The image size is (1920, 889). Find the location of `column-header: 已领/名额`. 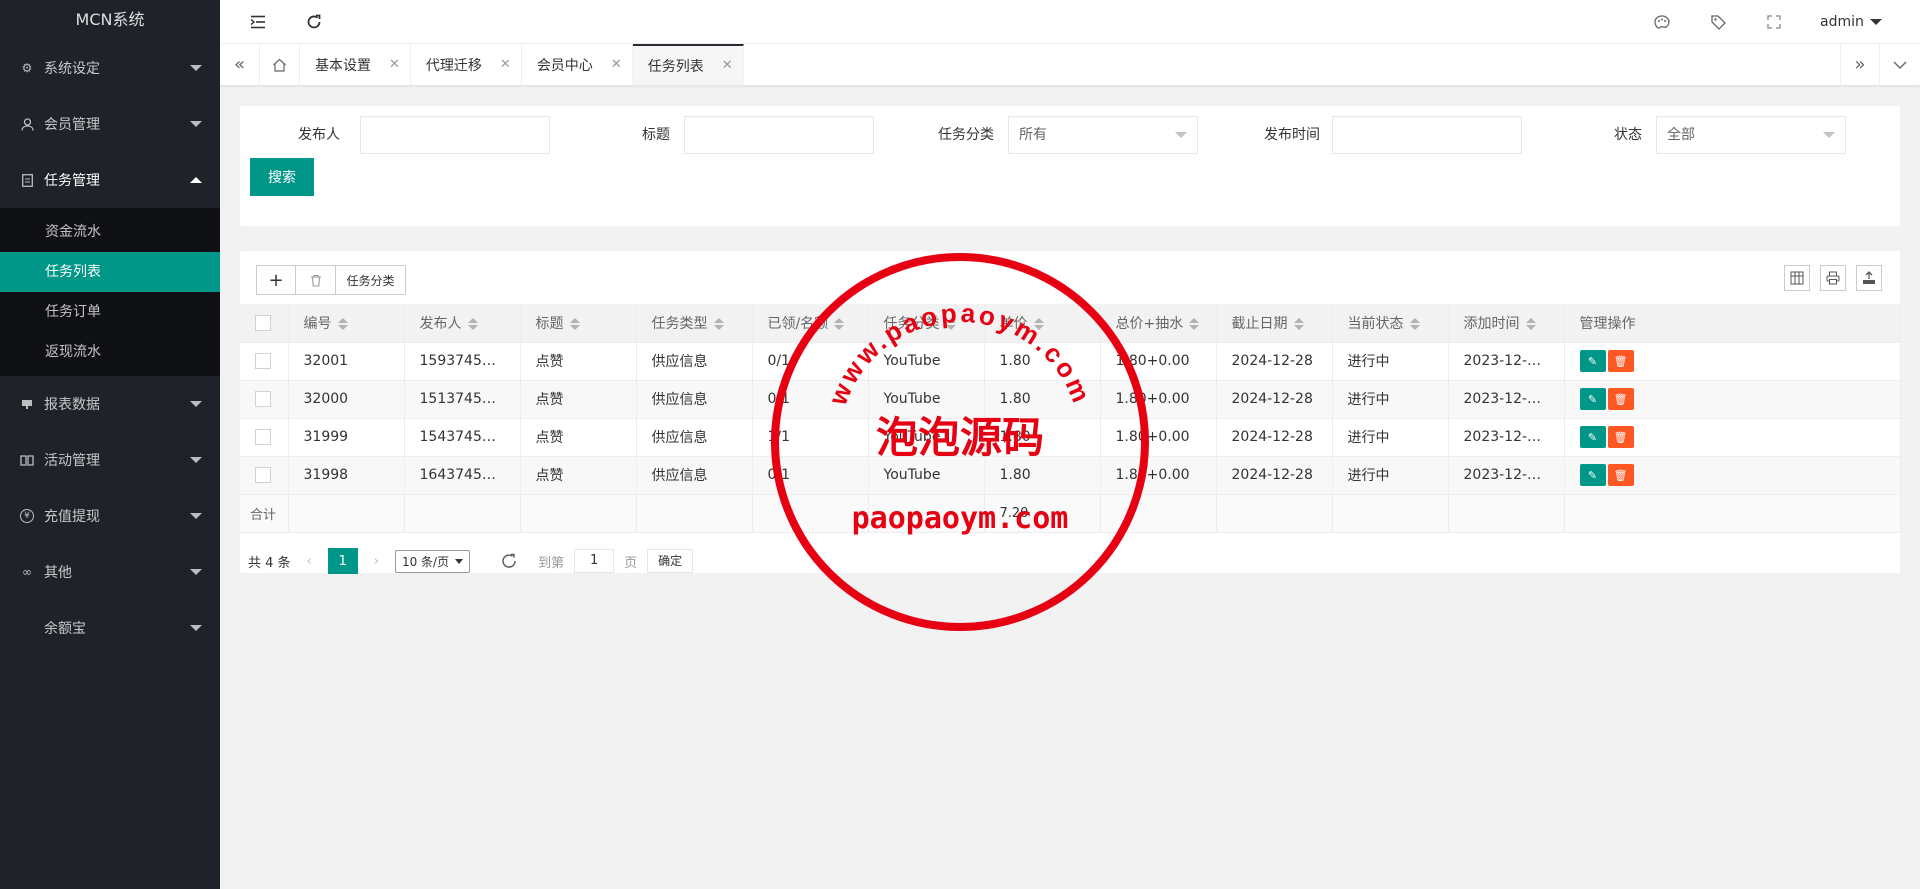

column-header: 已领/名额 is located at coordinates (810, 323).